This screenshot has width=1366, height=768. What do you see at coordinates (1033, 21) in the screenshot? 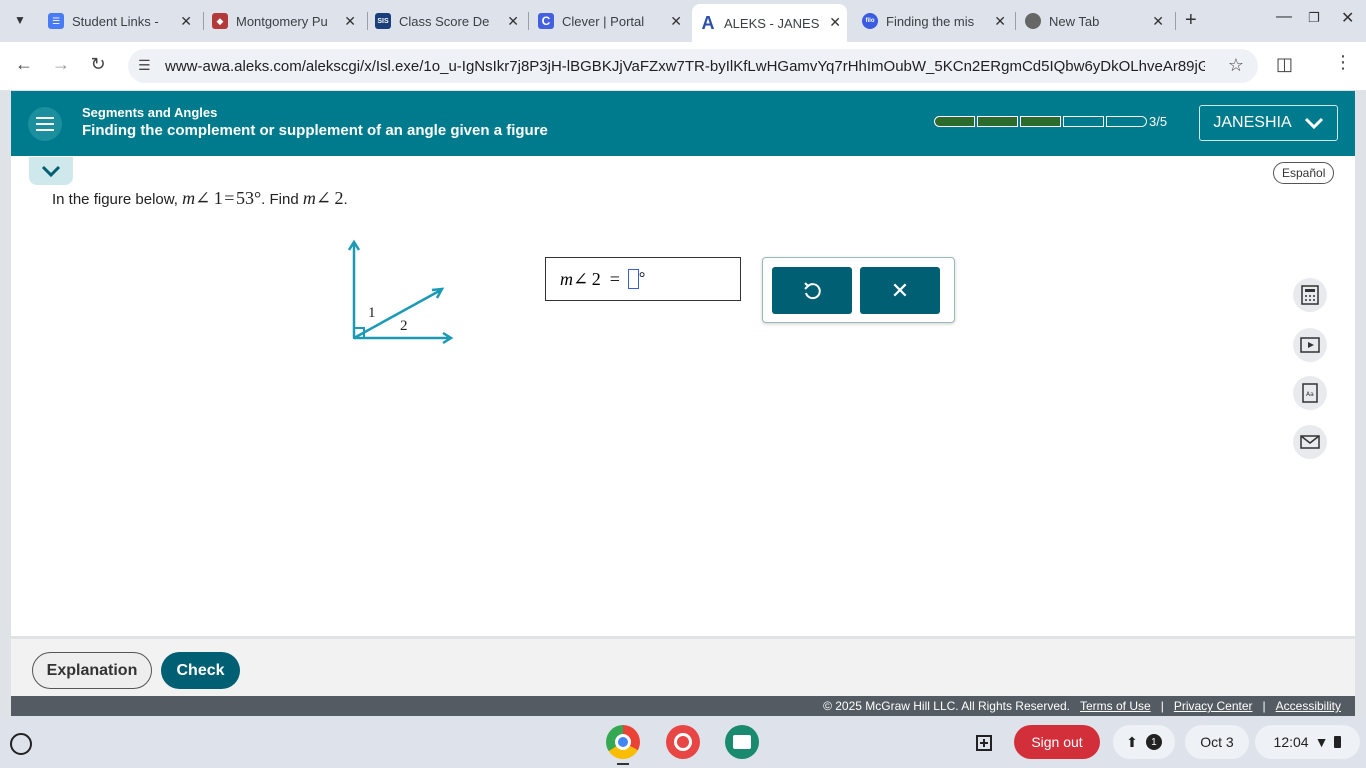
I see `chrome-icon` at bounding box center [1033, 21].